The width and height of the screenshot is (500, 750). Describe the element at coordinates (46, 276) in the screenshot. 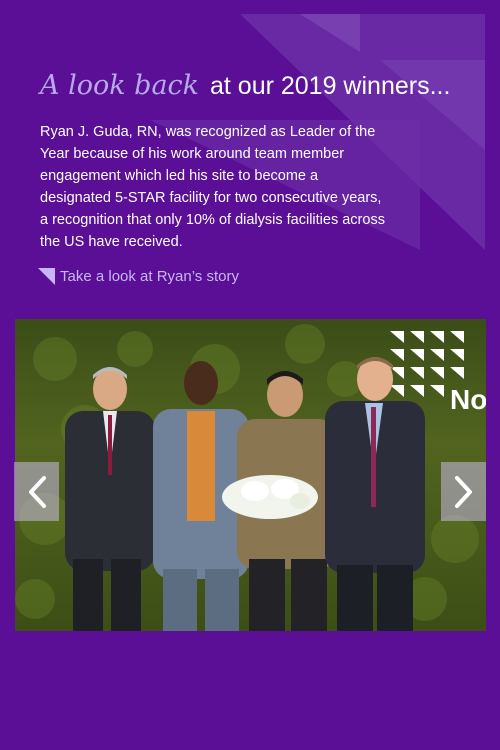

I see `triangle-arrow-icon` at that location.